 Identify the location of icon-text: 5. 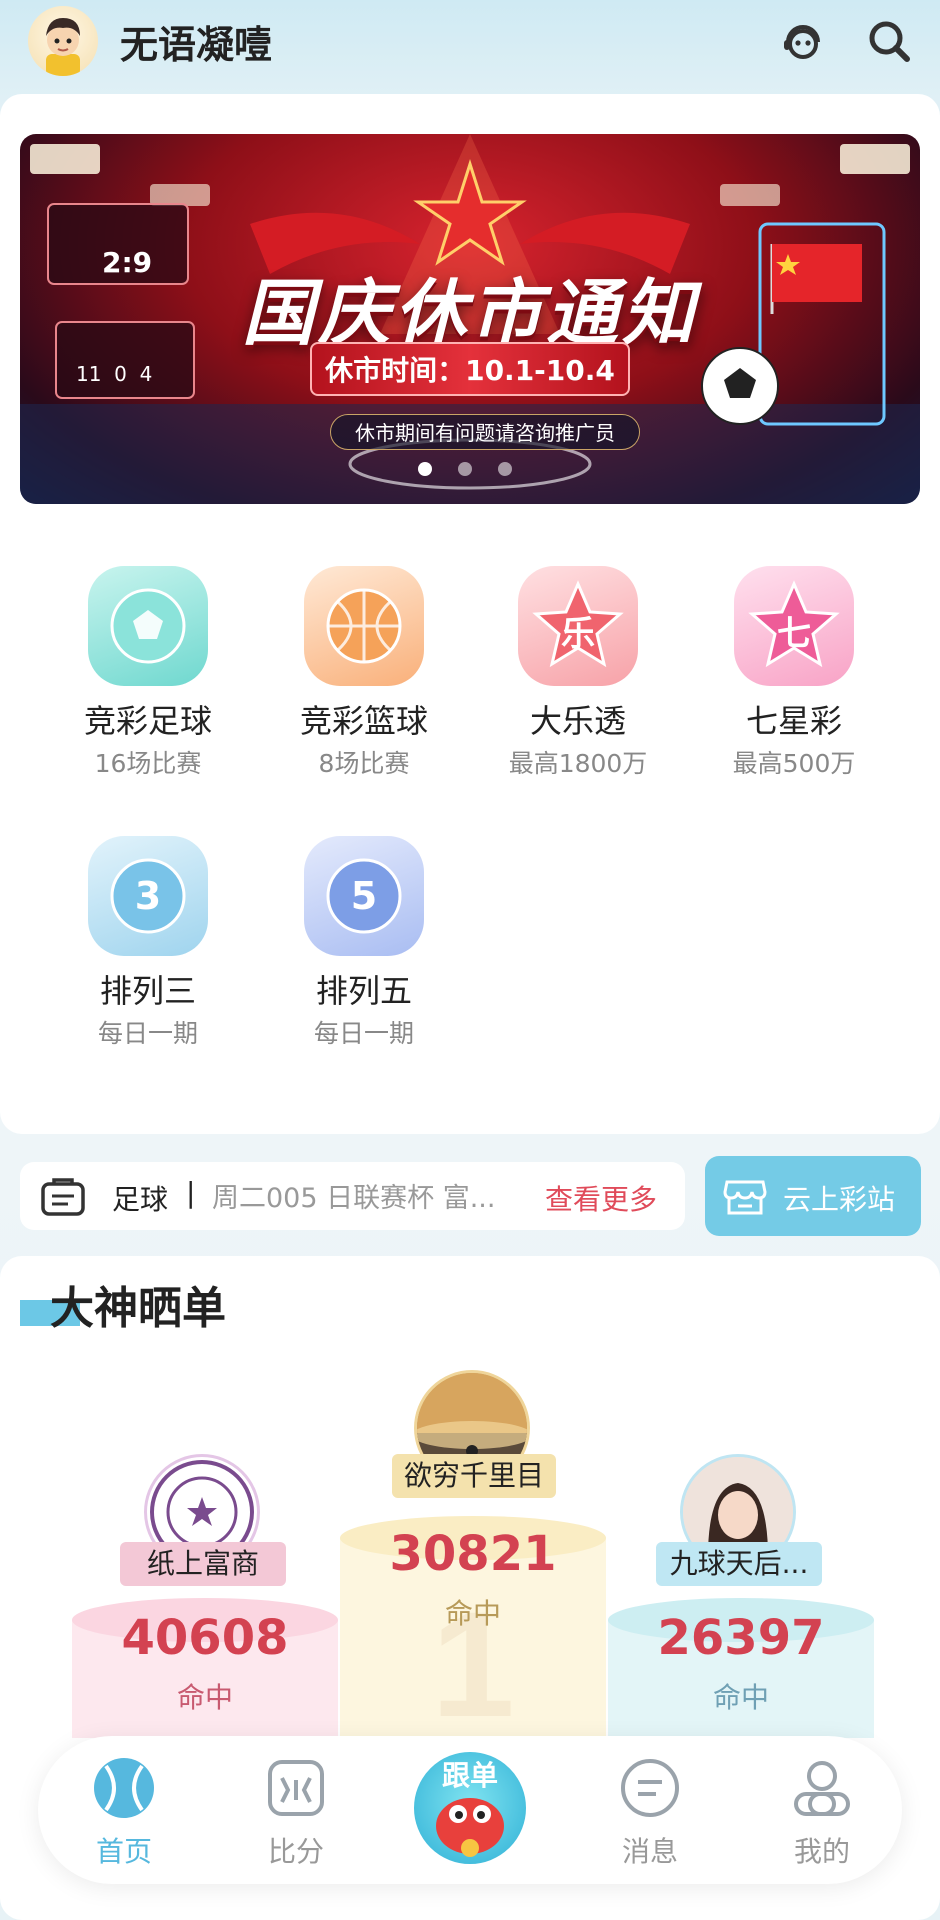
(364, 896).